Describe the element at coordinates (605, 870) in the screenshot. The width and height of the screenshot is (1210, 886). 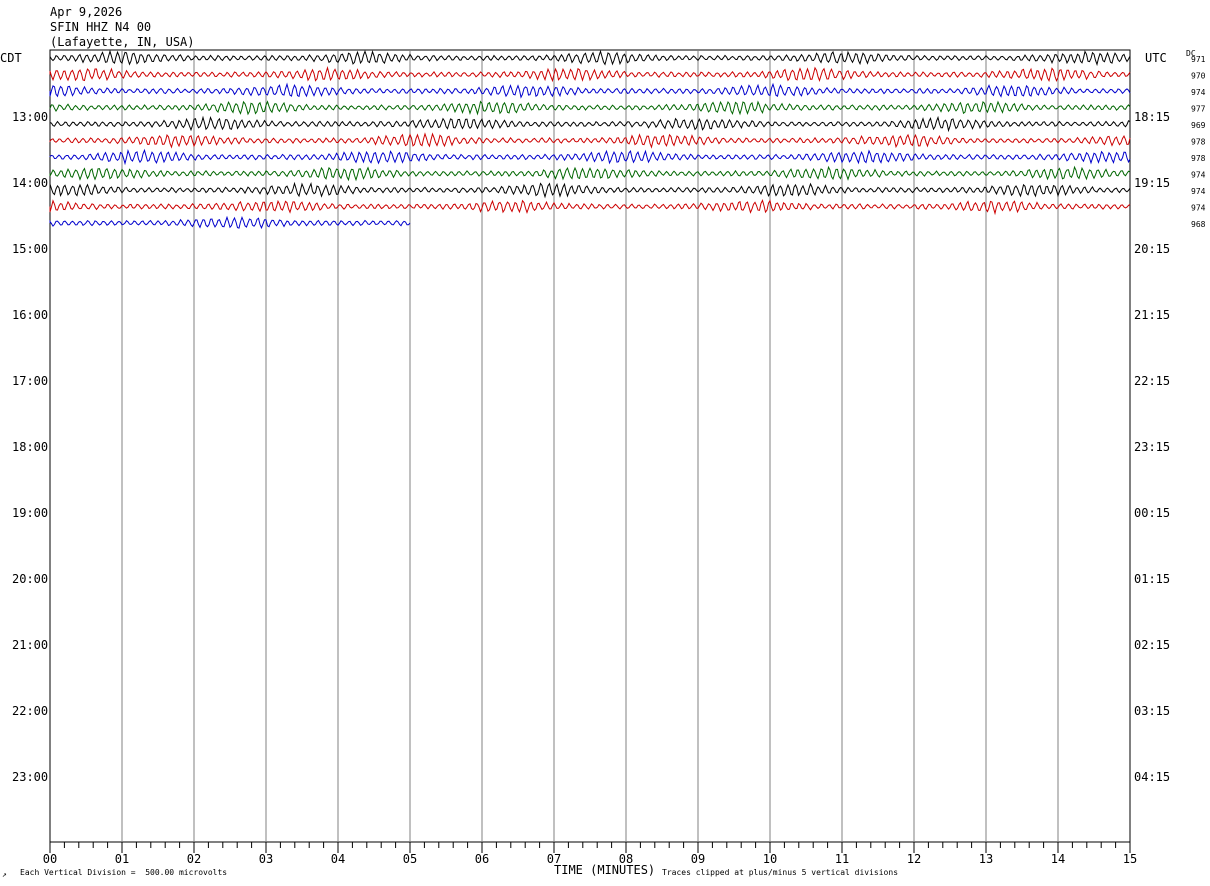
I see `x-axis-title: TIME (MINUTES)` at that location.